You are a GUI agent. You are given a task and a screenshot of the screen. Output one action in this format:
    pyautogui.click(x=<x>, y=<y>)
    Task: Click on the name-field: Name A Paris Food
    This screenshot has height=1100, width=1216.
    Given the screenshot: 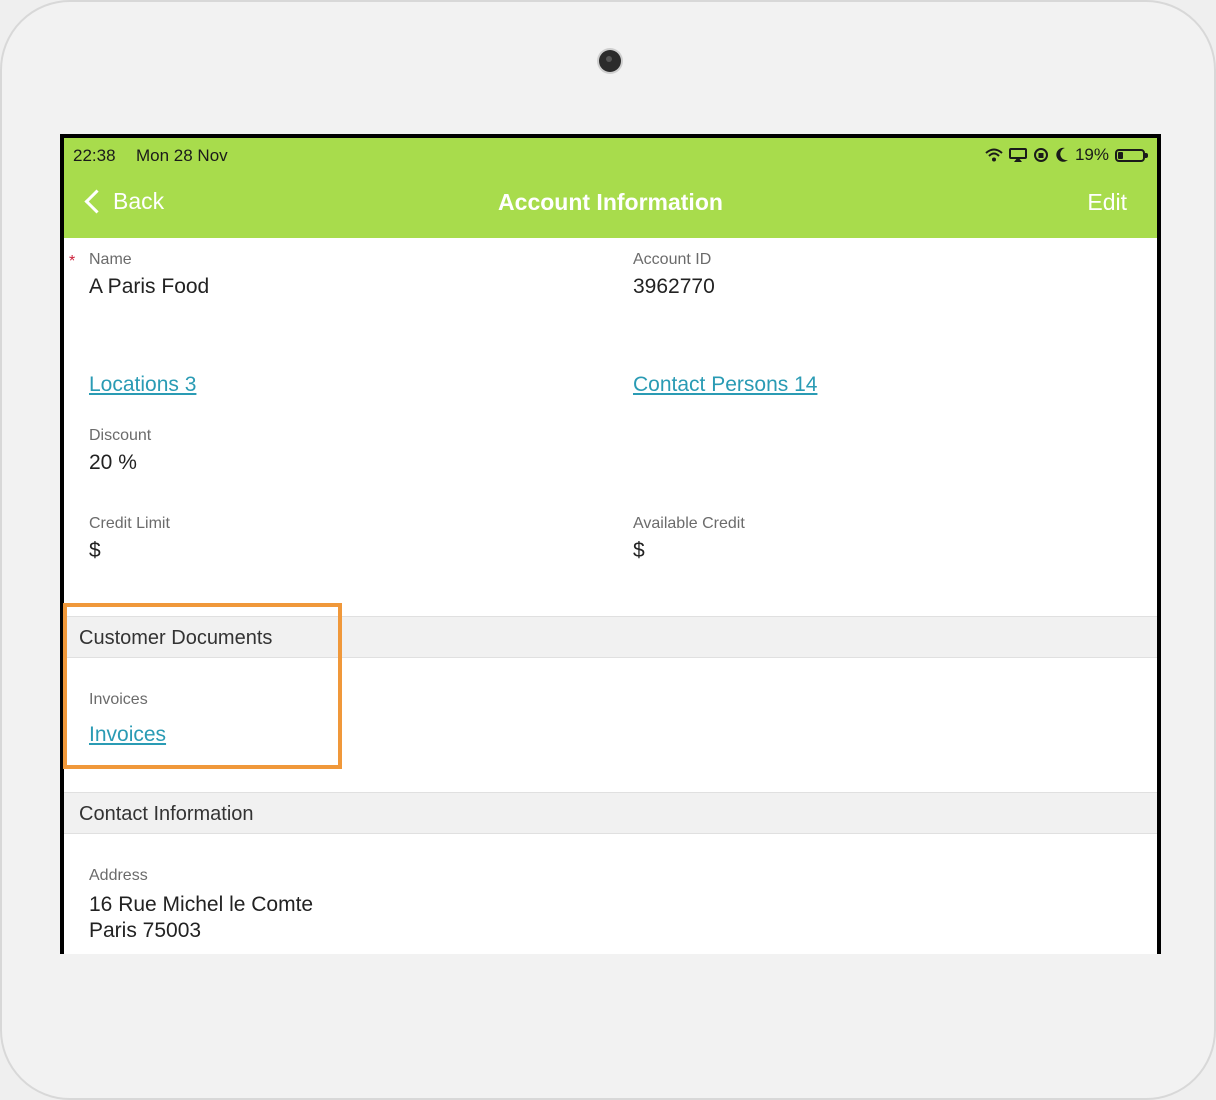 What is the action you would take?
    pyautogui.click(x=149, y=275)
    